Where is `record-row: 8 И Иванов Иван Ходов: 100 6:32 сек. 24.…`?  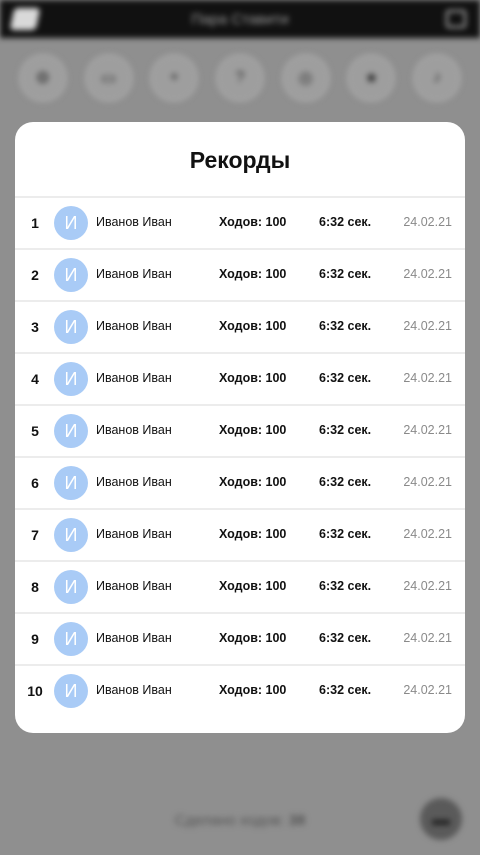
record-row: 8 И Иванов Иван Ходов: 100 6:32 сек. 24.… is located at coordinates (240, 588).